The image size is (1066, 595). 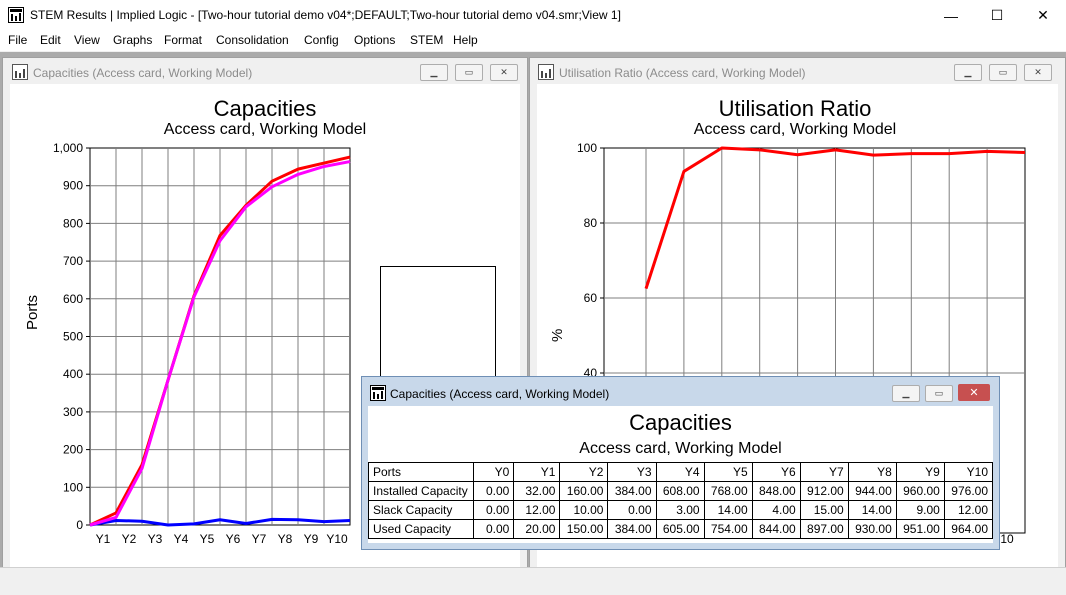 What do you see at coordinates (587, 148) in the screenshot?
I see `y-tick-label: 100` at bounding box center [587, 148].